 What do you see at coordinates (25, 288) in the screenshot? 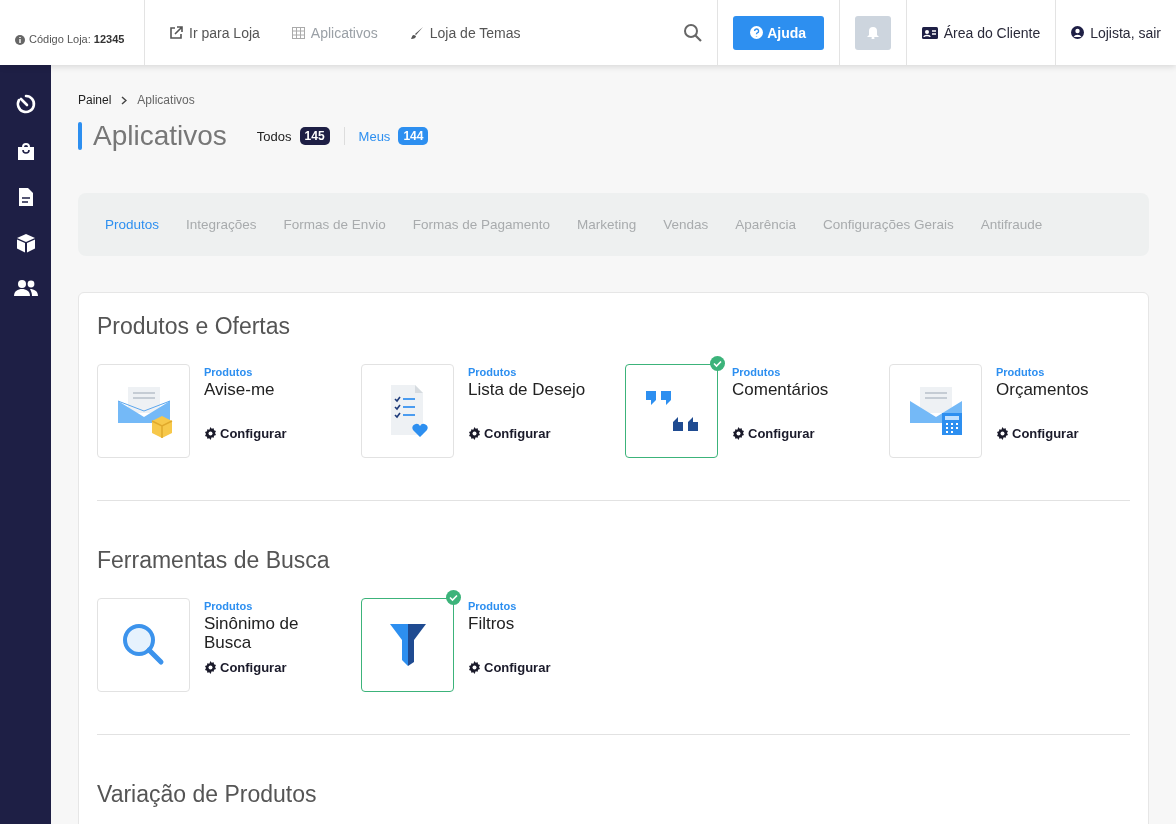
I see `users-icon` at bounding box center [25, 288].